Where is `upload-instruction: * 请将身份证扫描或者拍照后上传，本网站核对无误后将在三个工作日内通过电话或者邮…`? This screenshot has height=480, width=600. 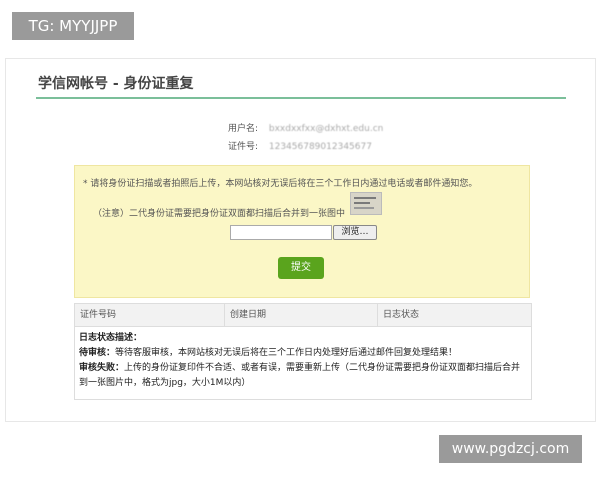
upload-instruction: * 请将身份证扫描或者拍照后上传，本网站核对无误后将在三个工作日内通过电话或者邮… is located at coordinates (280, 184).